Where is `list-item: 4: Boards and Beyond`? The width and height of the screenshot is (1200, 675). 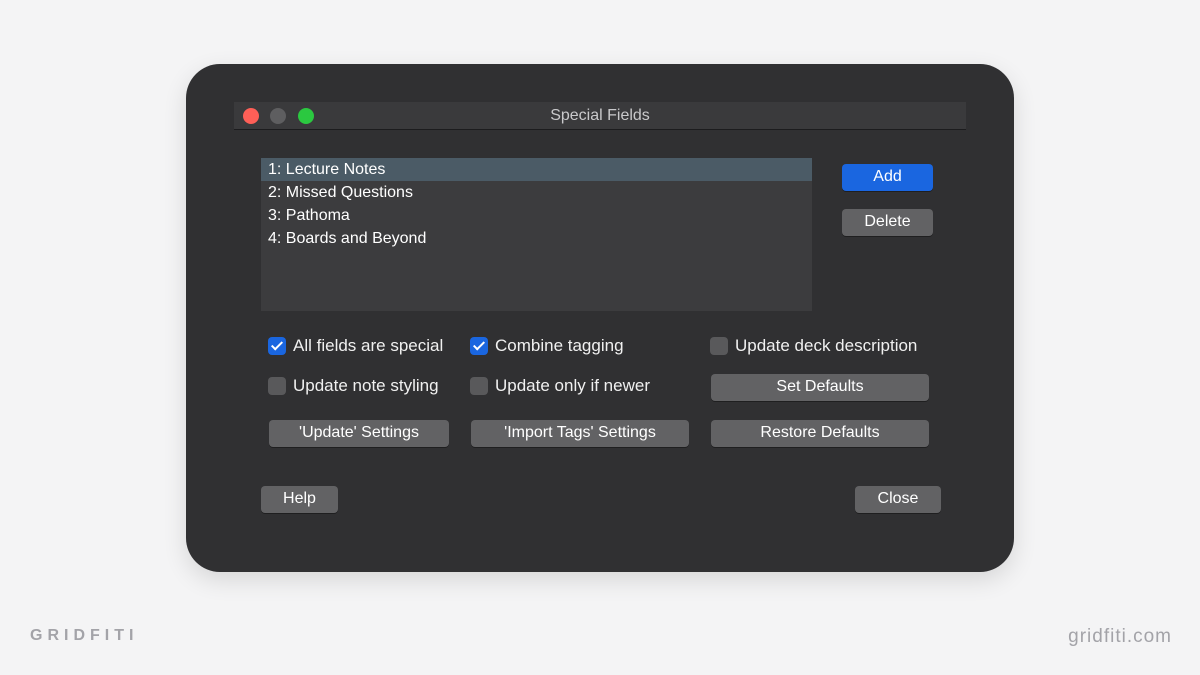 list-item: 4: Boards and Beyond is located at coordinates (536, 238).